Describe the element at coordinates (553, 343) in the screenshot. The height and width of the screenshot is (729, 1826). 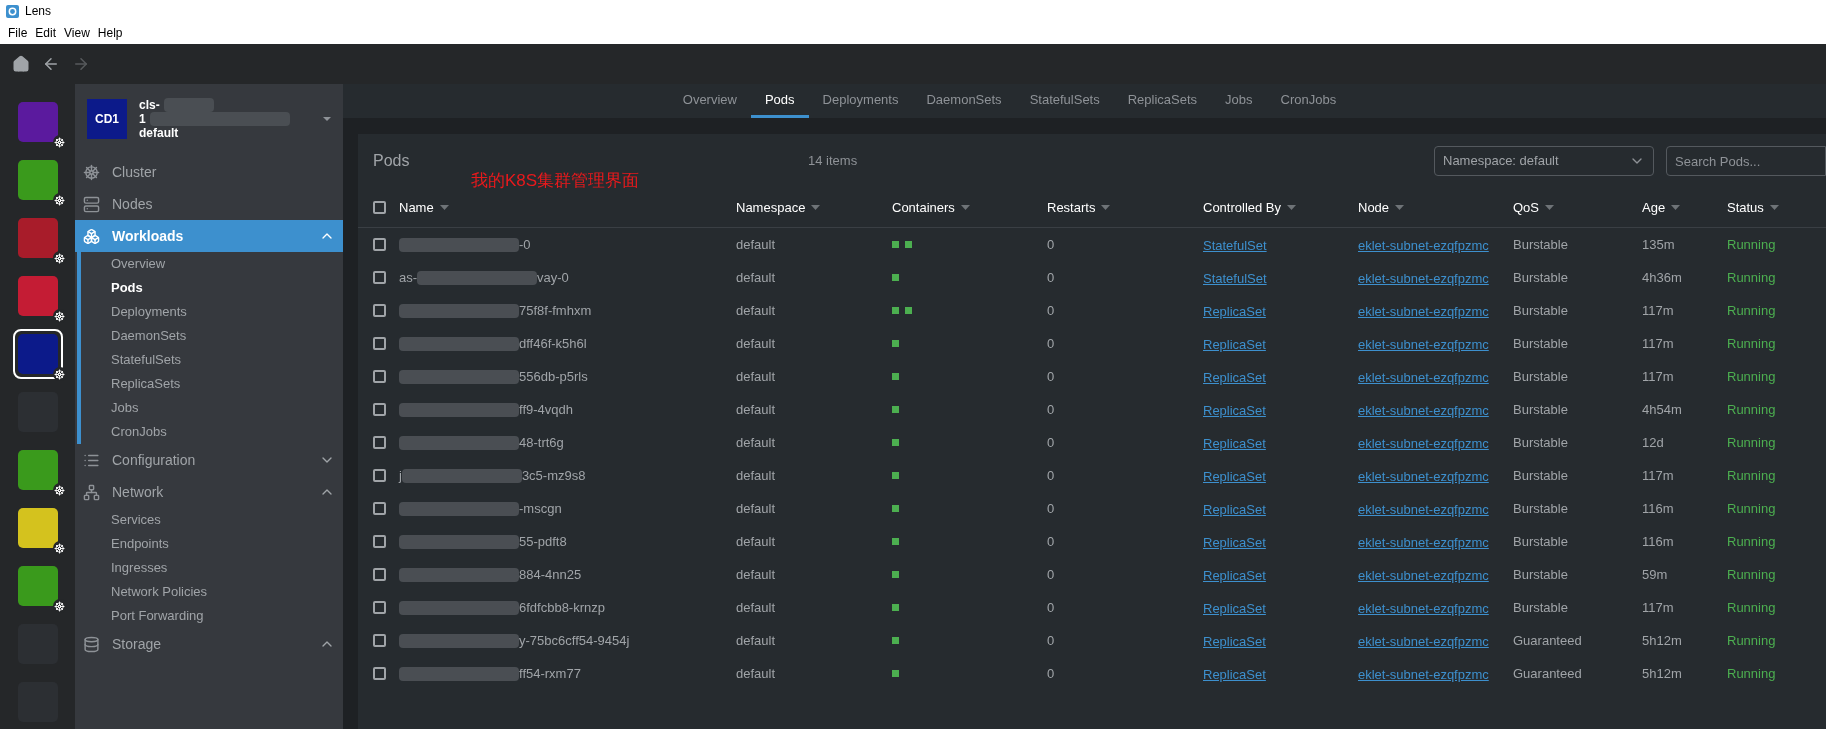
I see `pod-name: dff46f-k5h6l` at that location.